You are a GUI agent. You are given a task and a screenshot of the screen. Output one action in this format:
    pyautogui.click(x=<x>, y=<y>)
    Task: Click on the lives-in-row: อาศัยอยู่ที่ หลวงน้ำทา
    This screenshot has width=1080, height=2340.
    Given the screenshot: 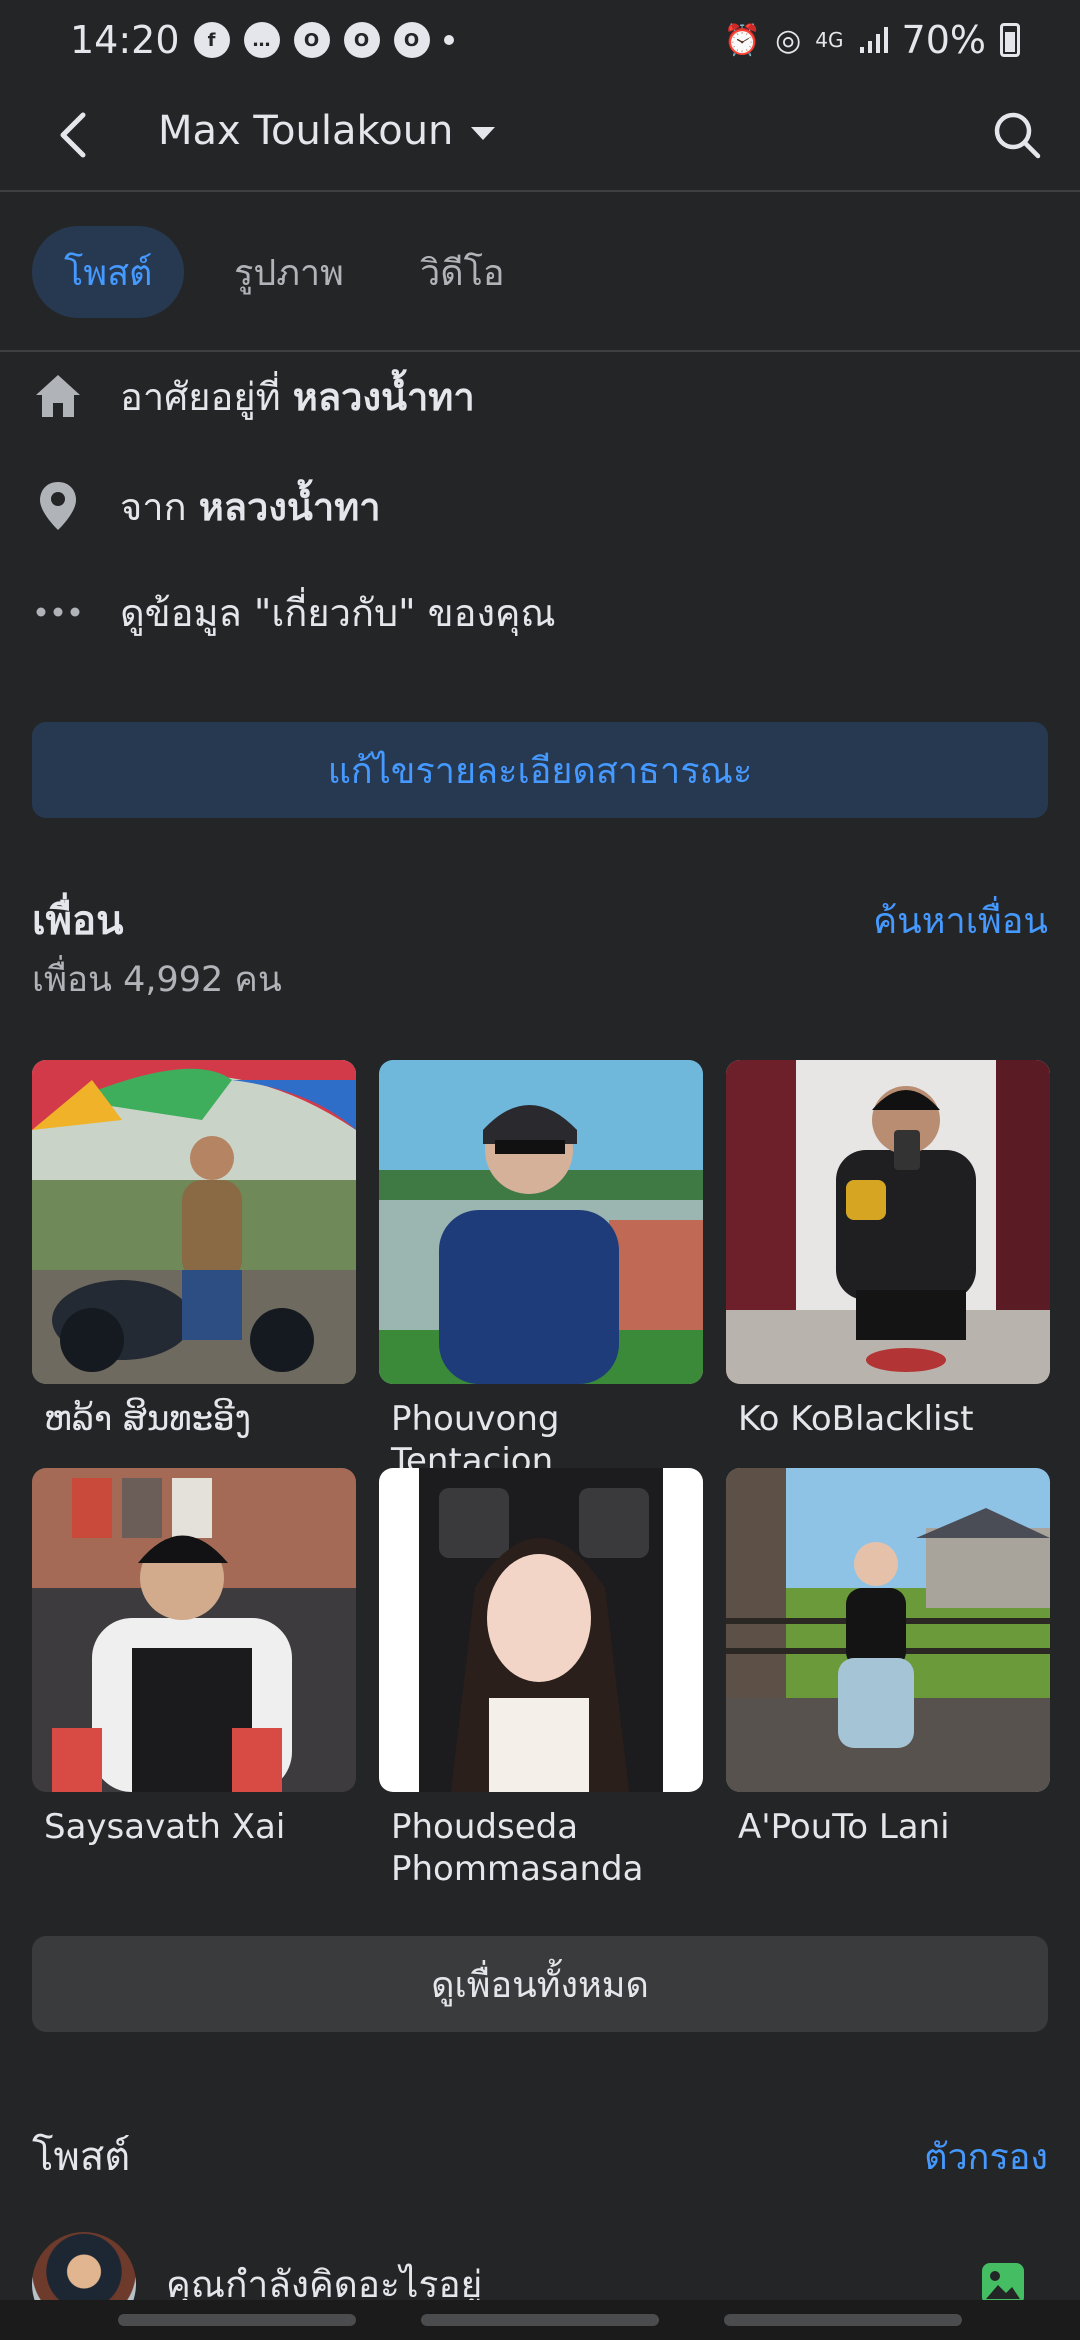 What is the action you would take?
    pyautogui.click(x=540, y=396)
    